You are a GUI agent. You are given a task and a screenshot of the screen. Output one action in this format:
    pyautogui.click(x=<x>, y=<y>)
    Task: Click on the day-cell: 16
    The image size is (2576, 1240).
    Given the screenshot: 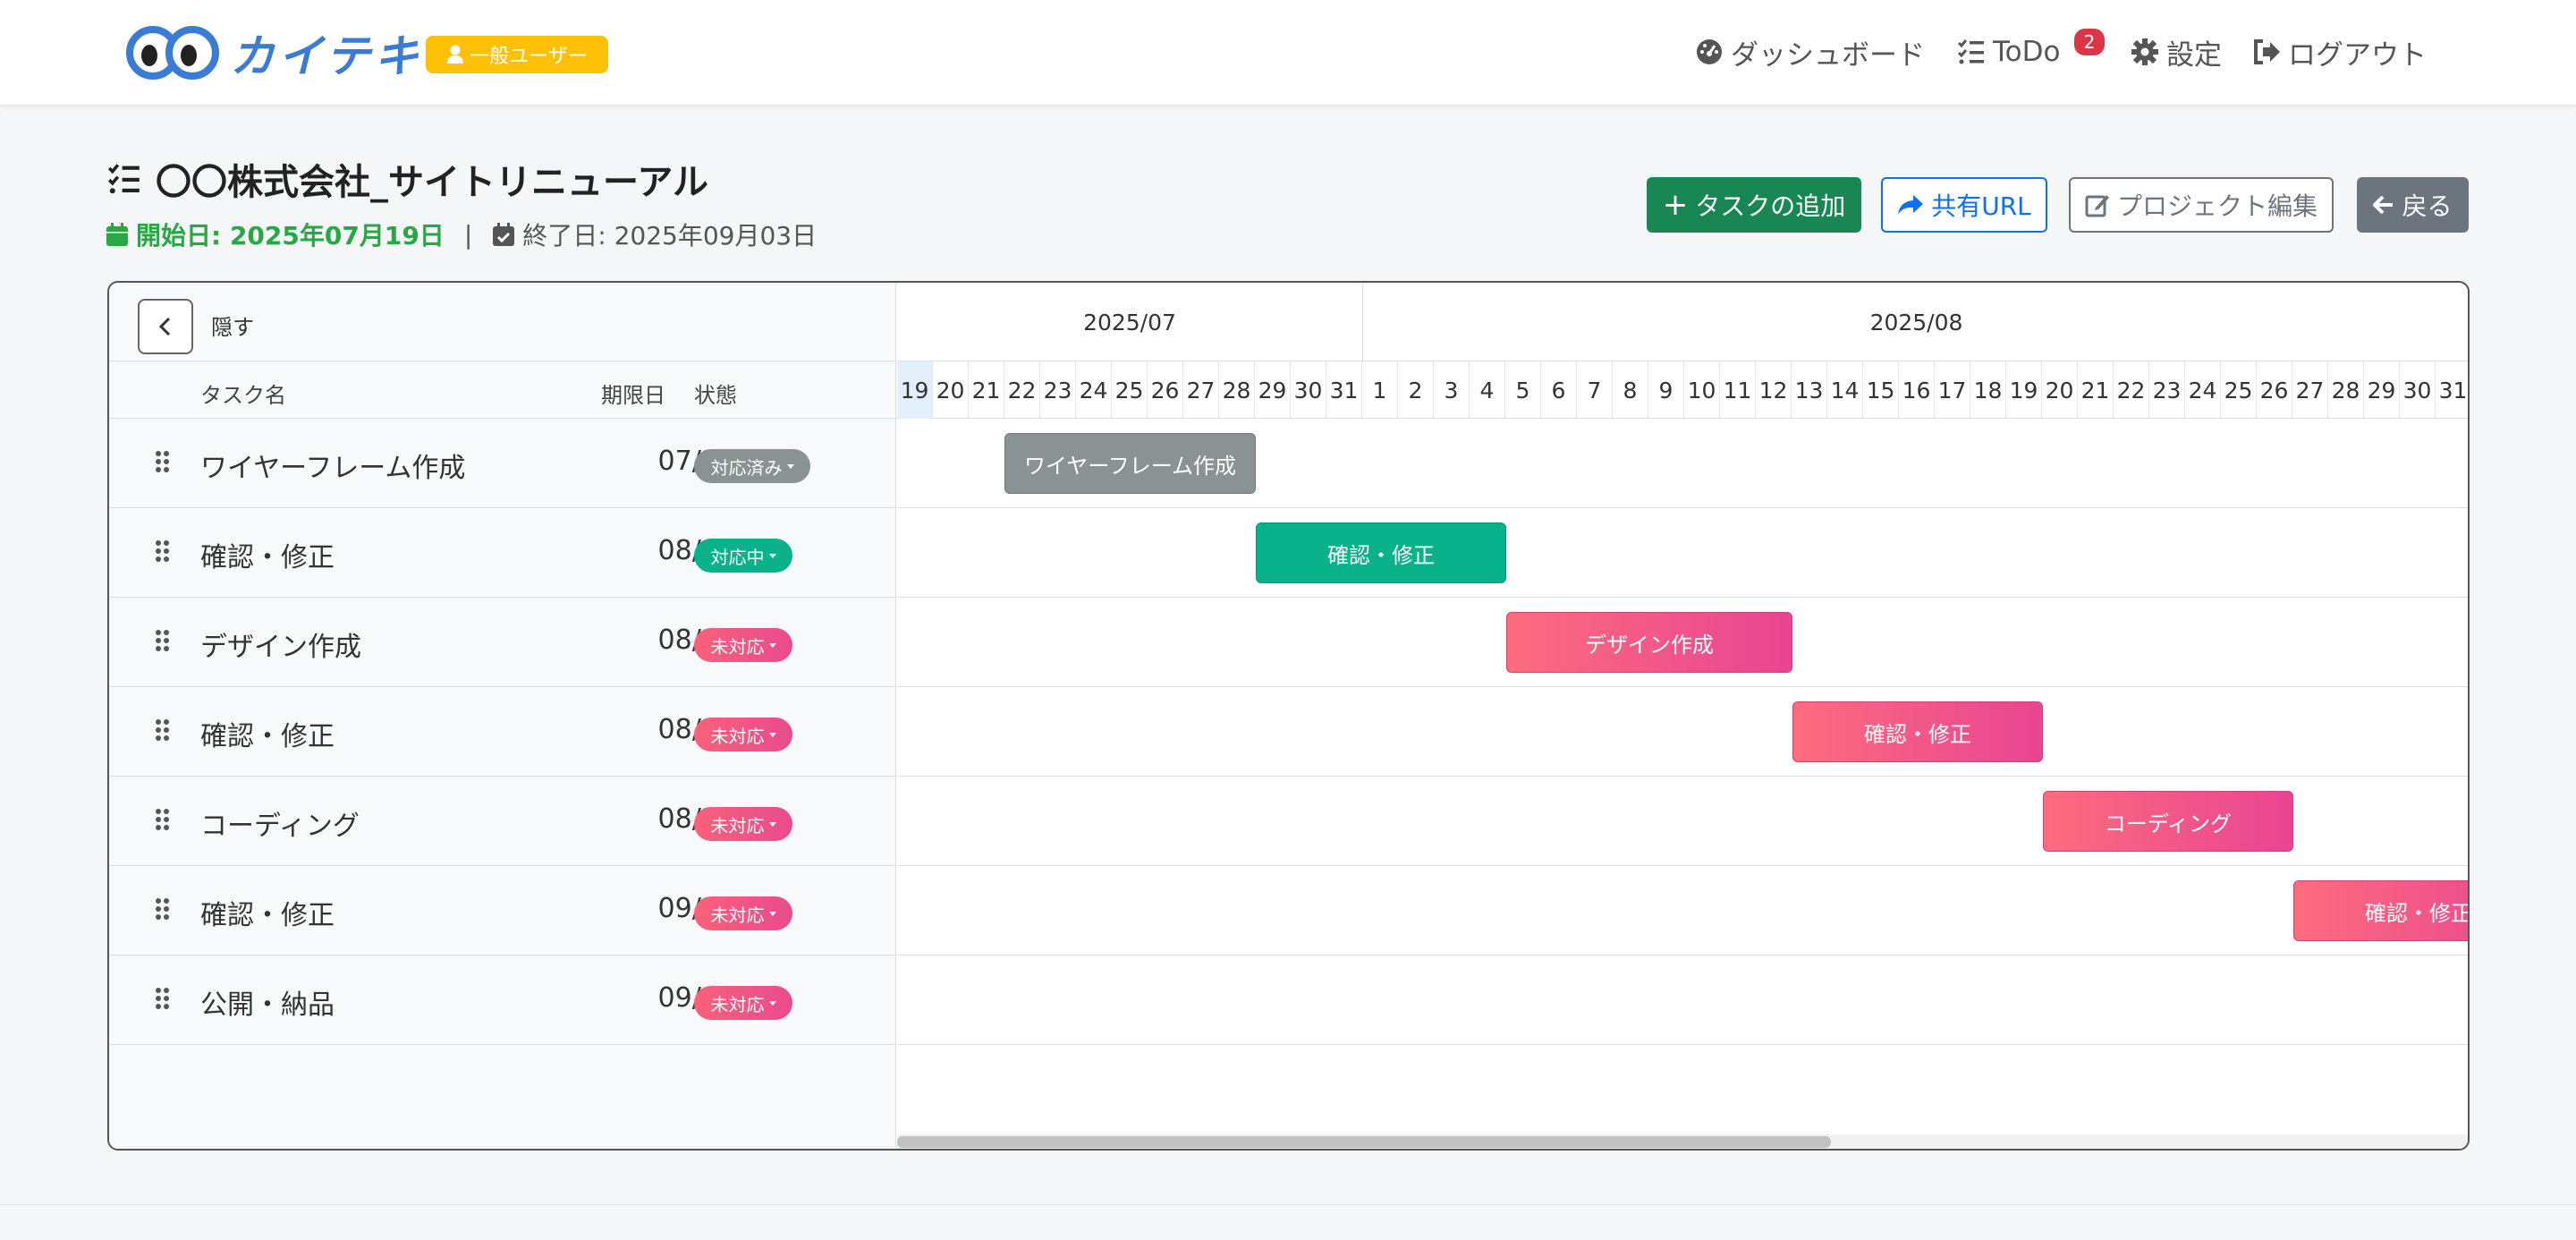 What is the action you would take?
    pyautogui.click(x=1917, y=390)
    